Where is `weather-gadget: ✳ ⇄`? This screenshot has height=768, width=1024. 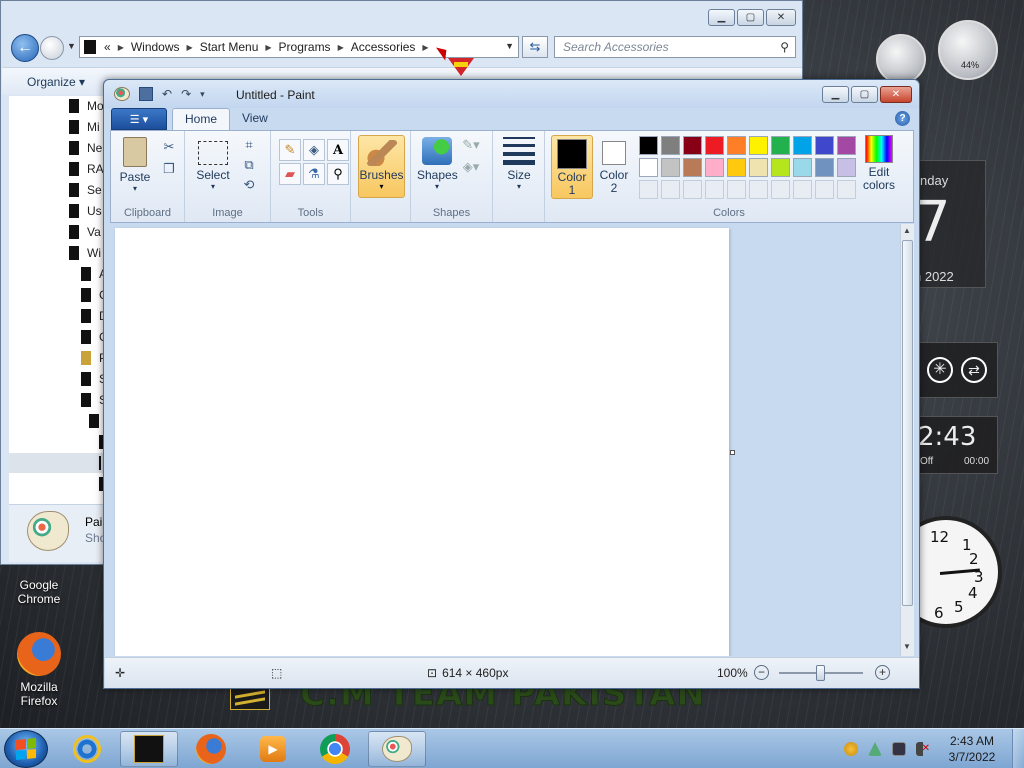 weather-gadget: ✳ ⇄ is located at coordinates (958, 370).